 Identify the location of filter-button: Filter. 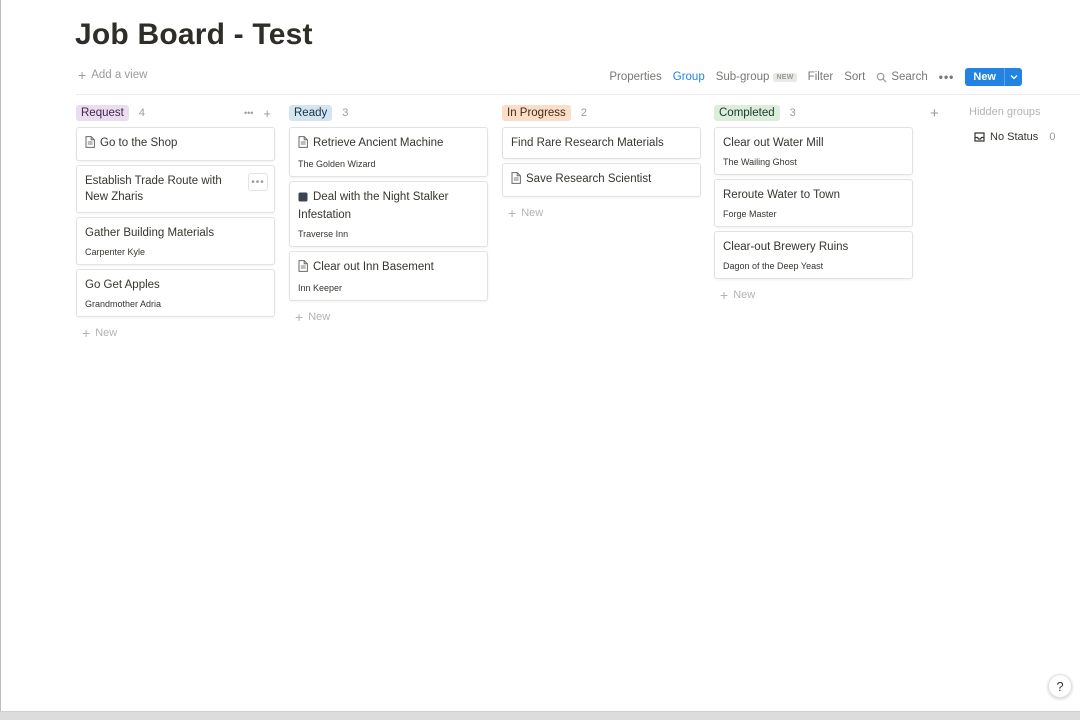
(821, 77).